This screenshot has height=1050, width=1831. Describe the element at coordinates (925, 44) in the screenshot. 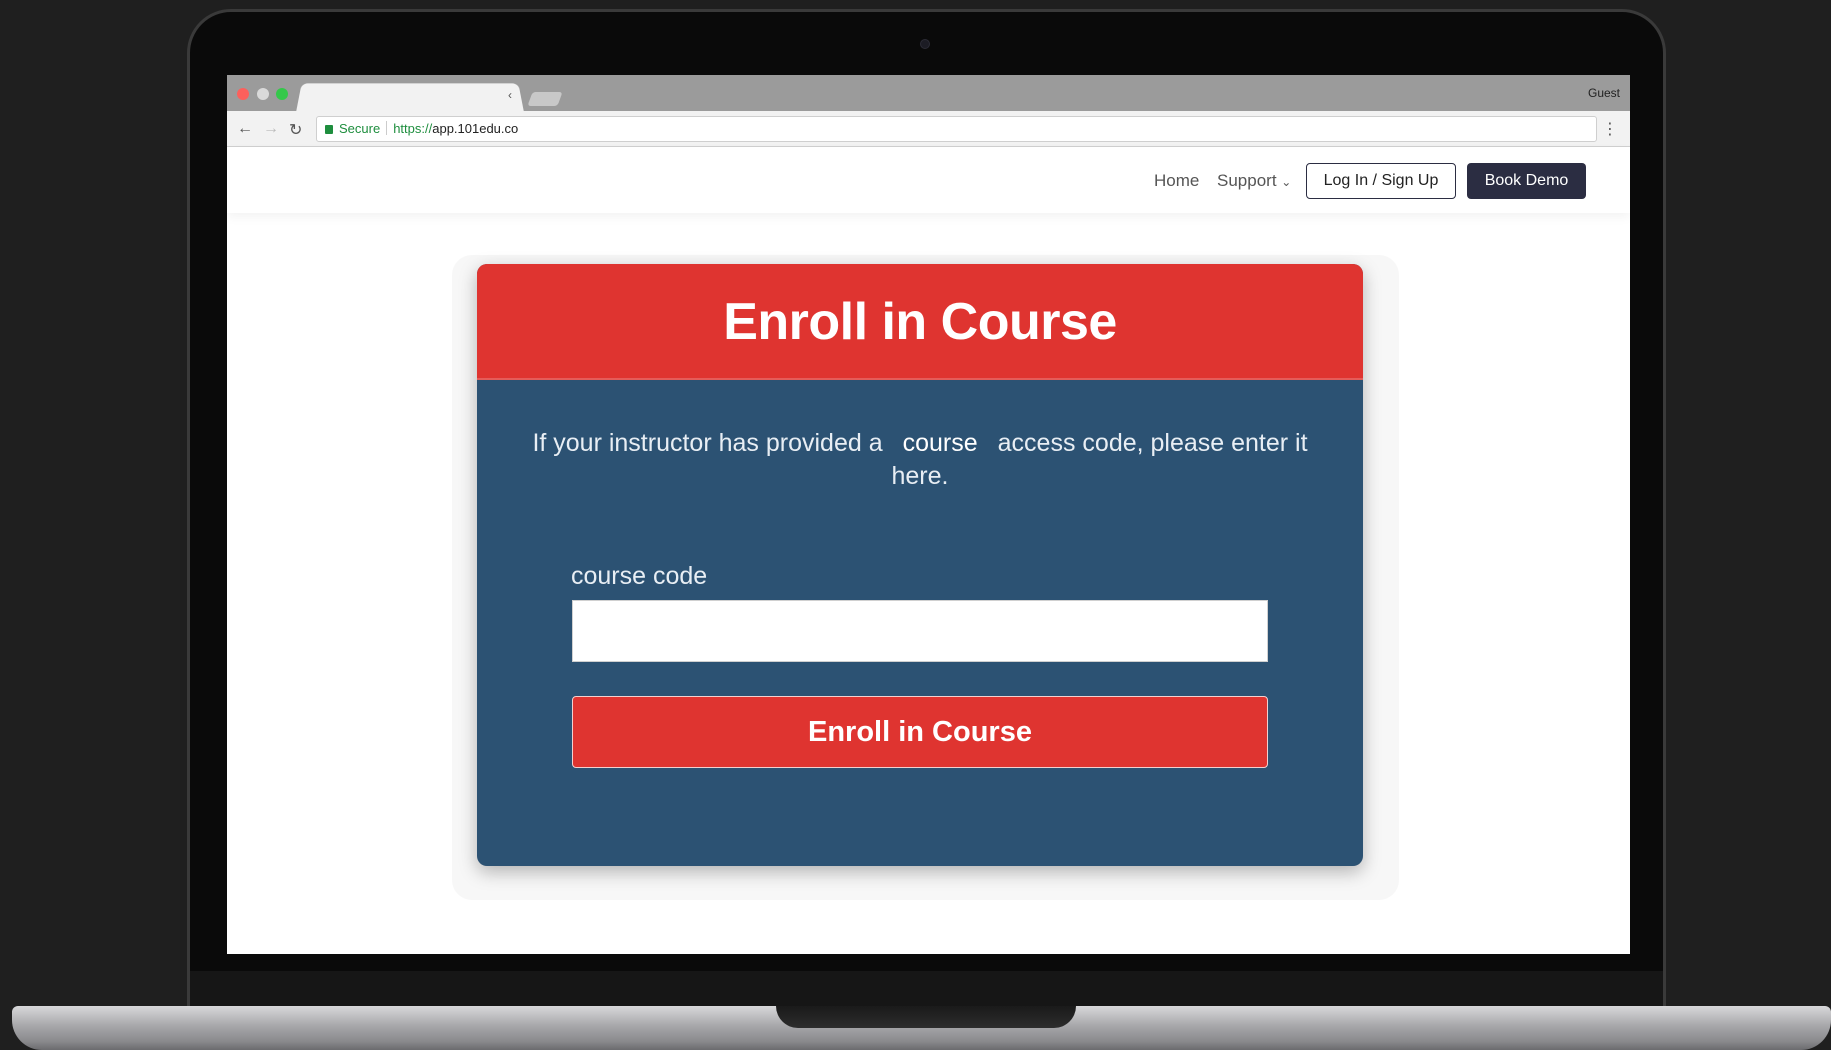

I see `camera-icon` at that location.